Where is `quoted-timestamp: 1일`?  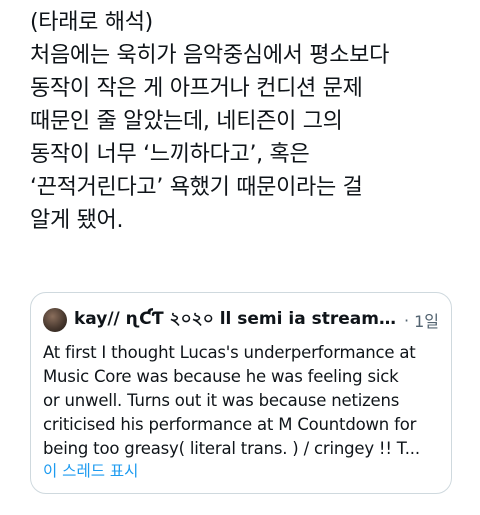 quoted-timestamp: 1일 is located at coordinates (426, 320).